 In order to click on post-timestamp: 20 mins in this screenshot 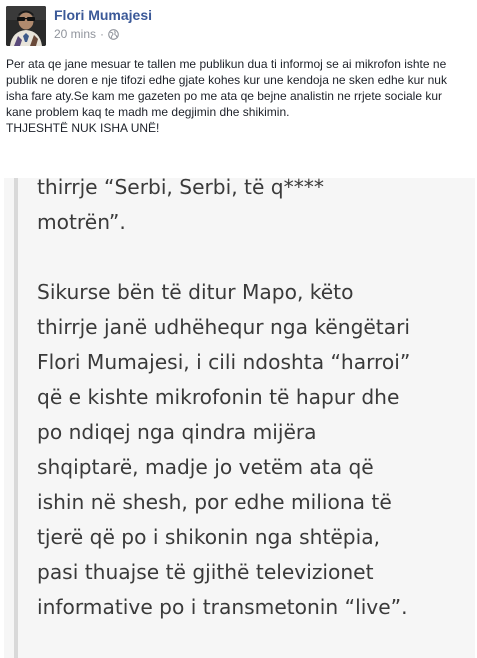, I will do `click(75, 34)`.